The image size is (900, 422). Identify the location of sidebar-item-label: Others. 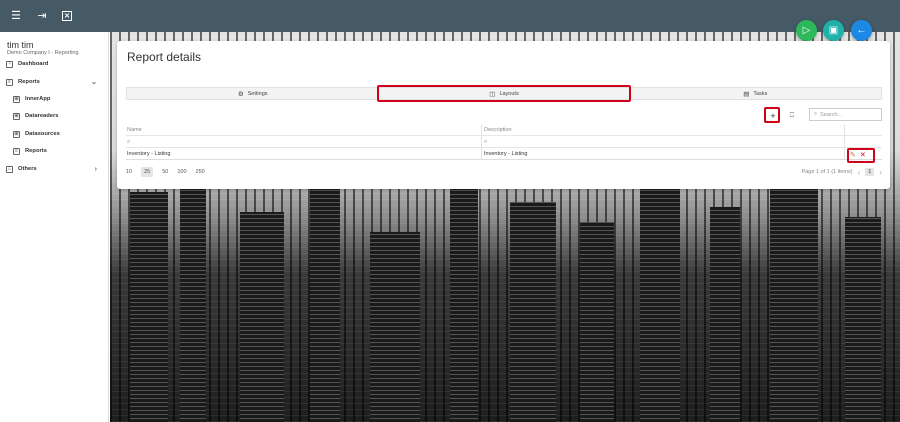
(27, 169).